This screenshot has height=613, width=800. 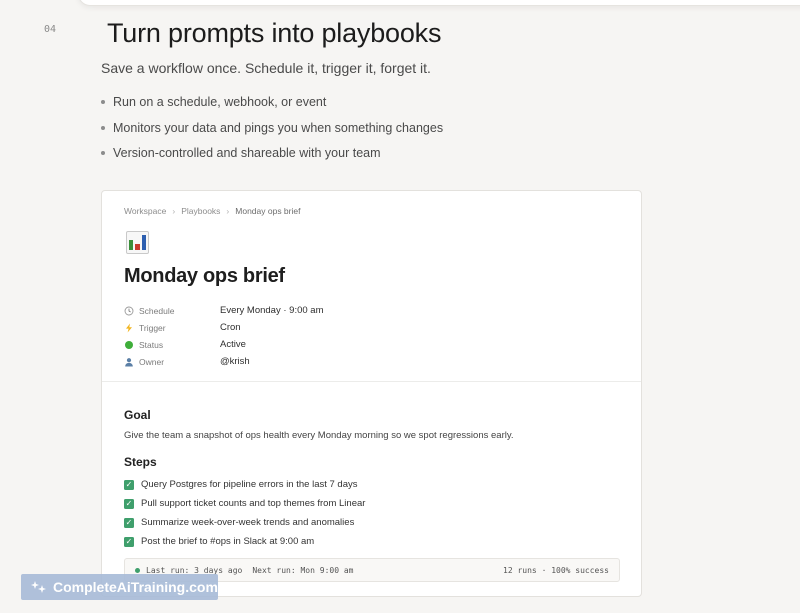 I want to click on property-value: @krish, so click(x=235, y=361).